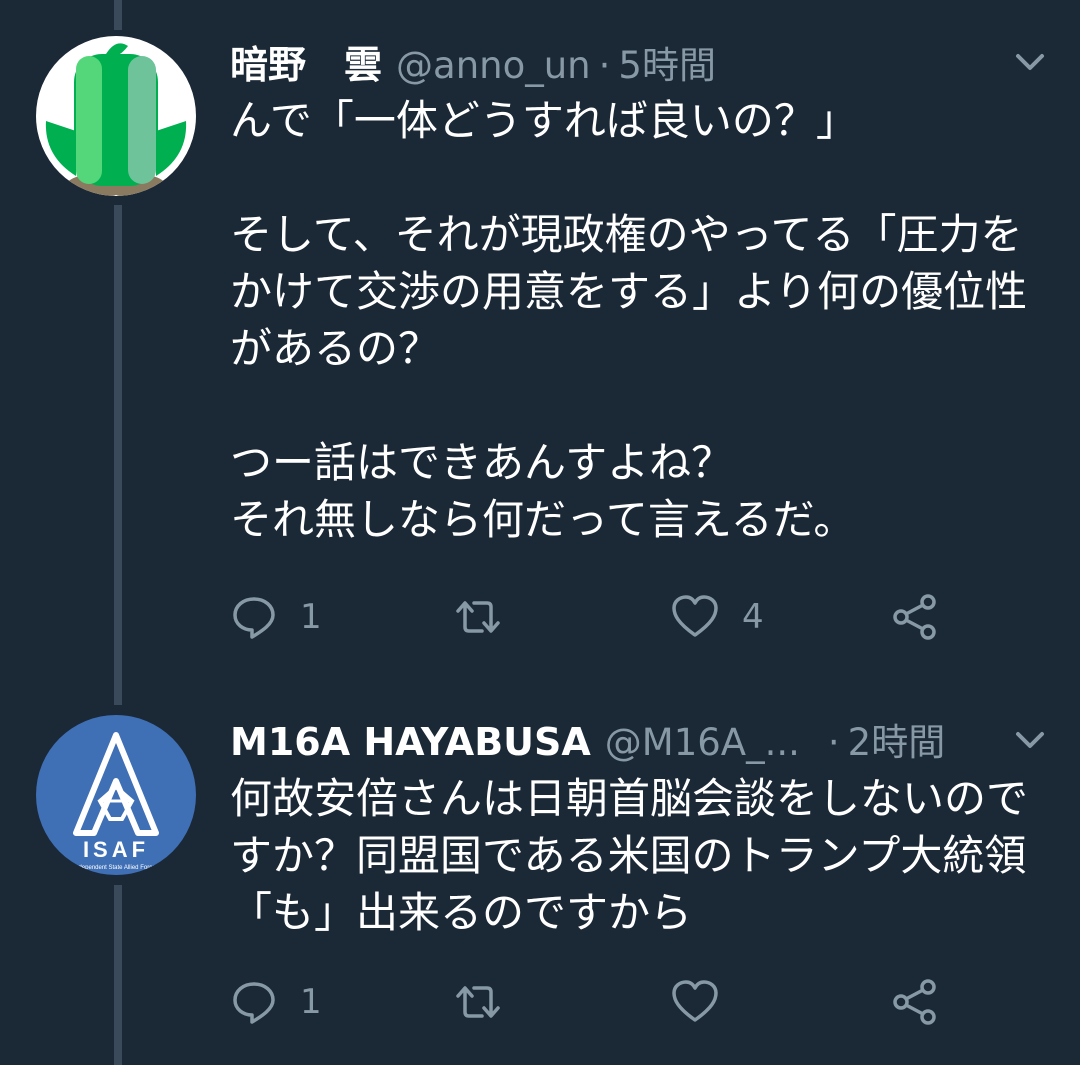  I want to click on display-name: 暗野 雲, so click(306, 61).